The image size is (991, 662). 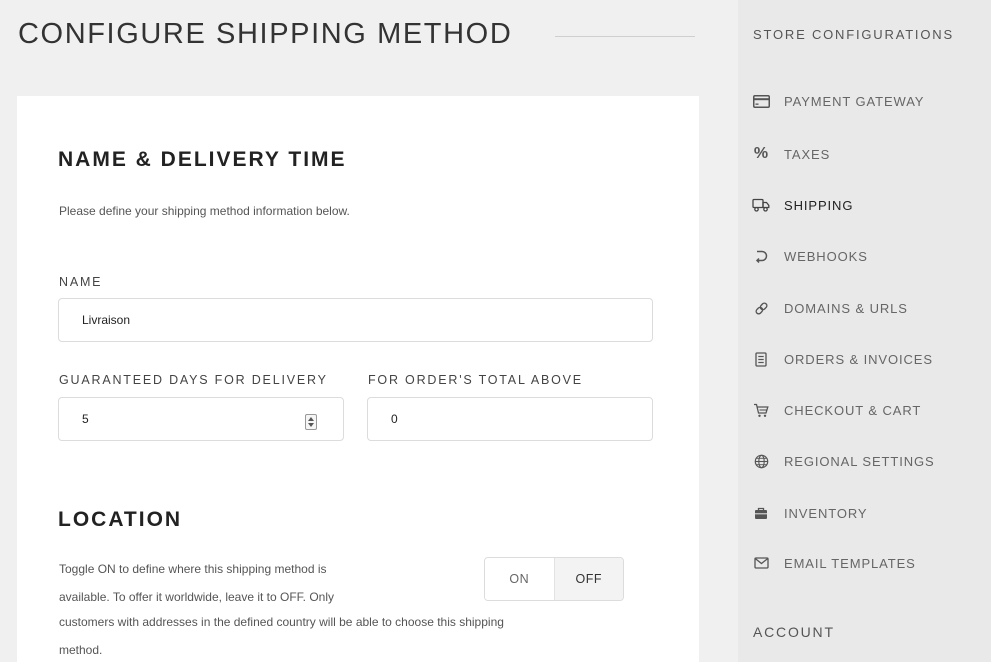 I want to click on sidebar-item-regional-settings: REGIONAL SETTINGS, so click(x=867, y=461).